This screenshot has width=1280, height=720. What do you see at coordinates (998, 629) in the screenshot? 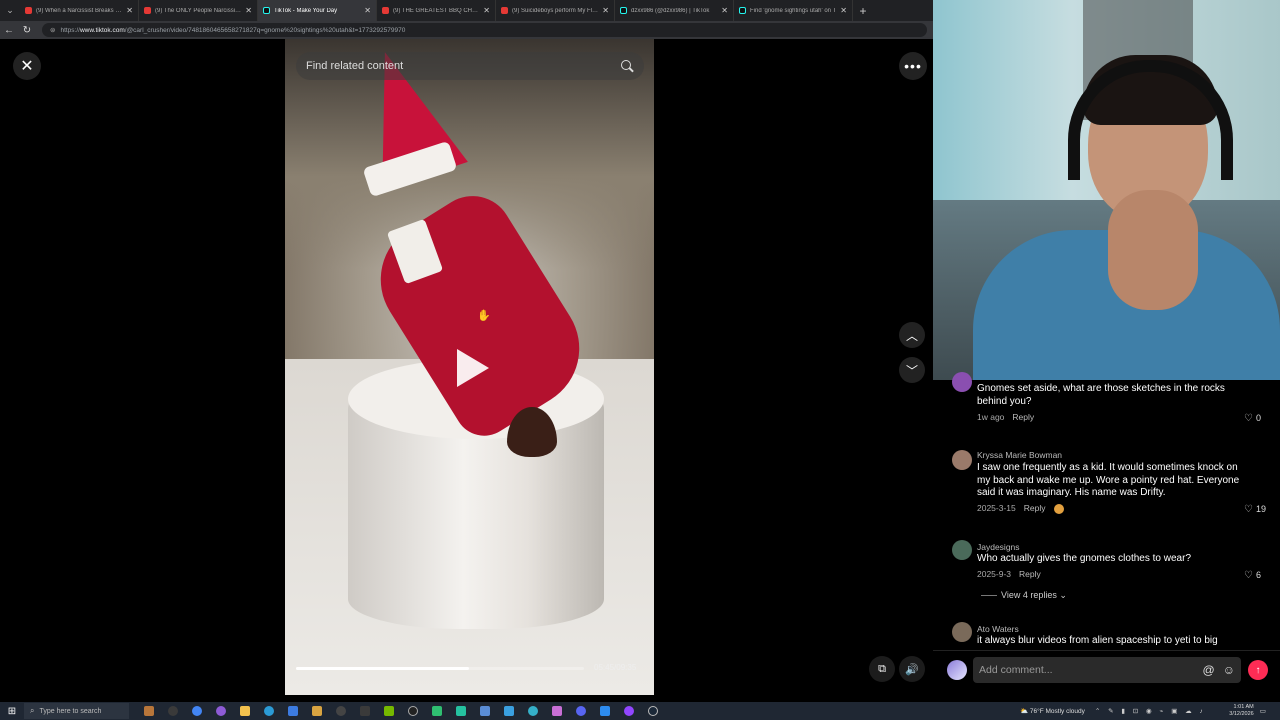
I see `comment-username: Ato Waters` at bounding box center [998, 629].